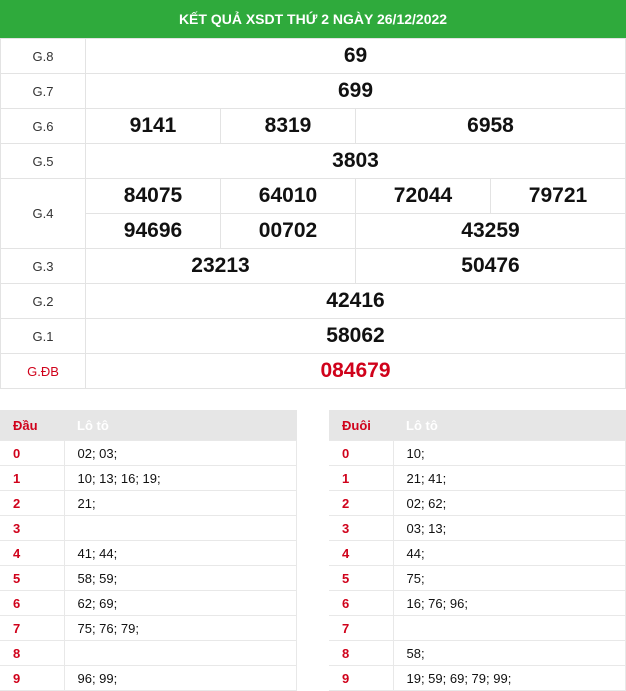 This screenshot has width=626, height=691. I want to click on prize-label: G.8, so click(43, 56).